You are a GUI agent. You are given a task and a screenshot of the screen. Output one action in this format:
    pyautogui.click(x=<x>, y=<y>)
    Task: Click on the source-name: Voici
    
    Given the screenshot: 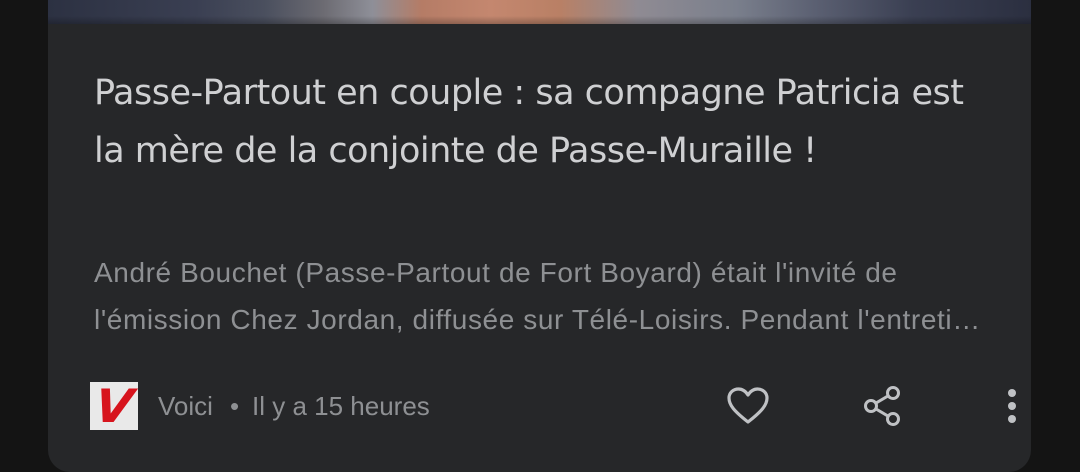 What is the action you would take?
    pyautogui.click(x=185, y=406)
    